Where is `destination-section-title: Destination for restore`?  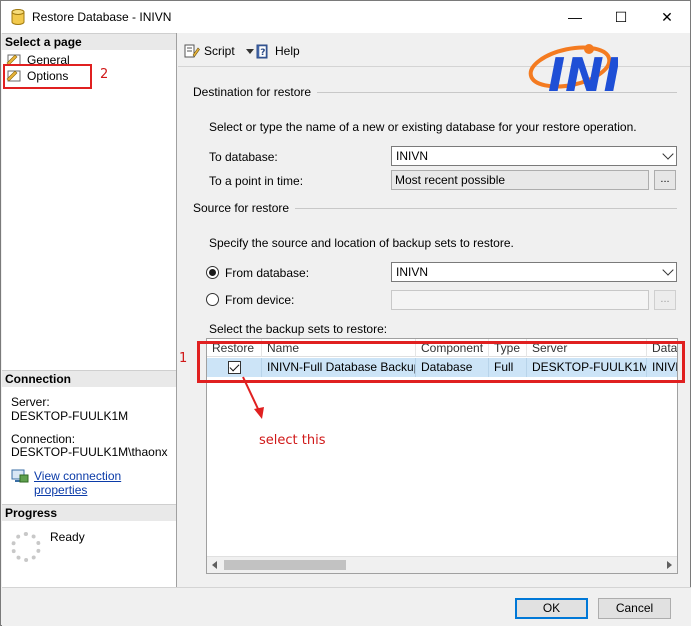 destination-section-title: Destination for restore is located at coordinates (255, 92).